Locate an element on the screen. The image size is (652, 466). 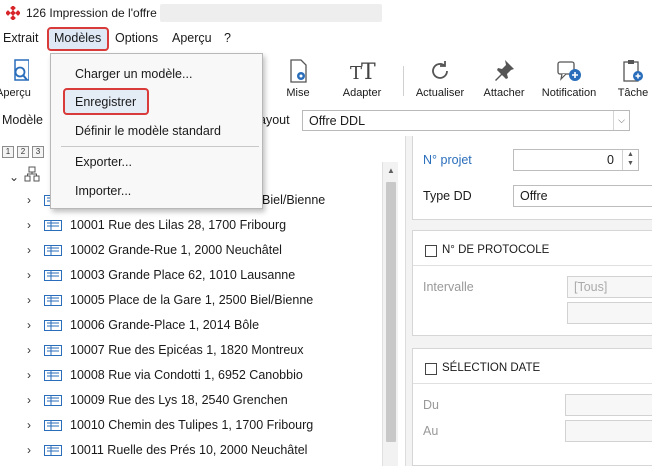
mise-button: Mise is located at coordinates (298, 79).